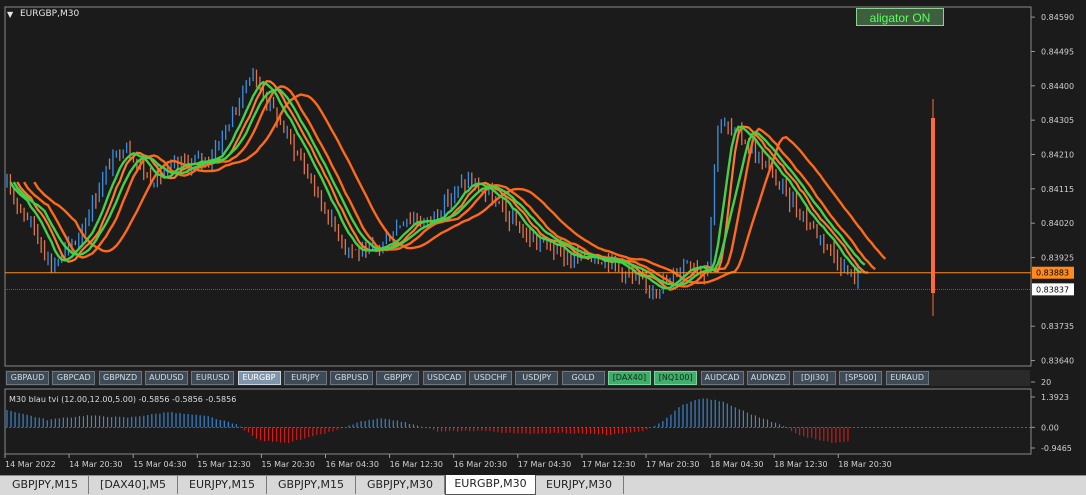 The width and height of the screenshot is (1086, 495). What do you see at coordinates (544, 464) in the screenshot?
I see `time-axis-label: 17 Mar 04:30` at bounding box center [544, 464].